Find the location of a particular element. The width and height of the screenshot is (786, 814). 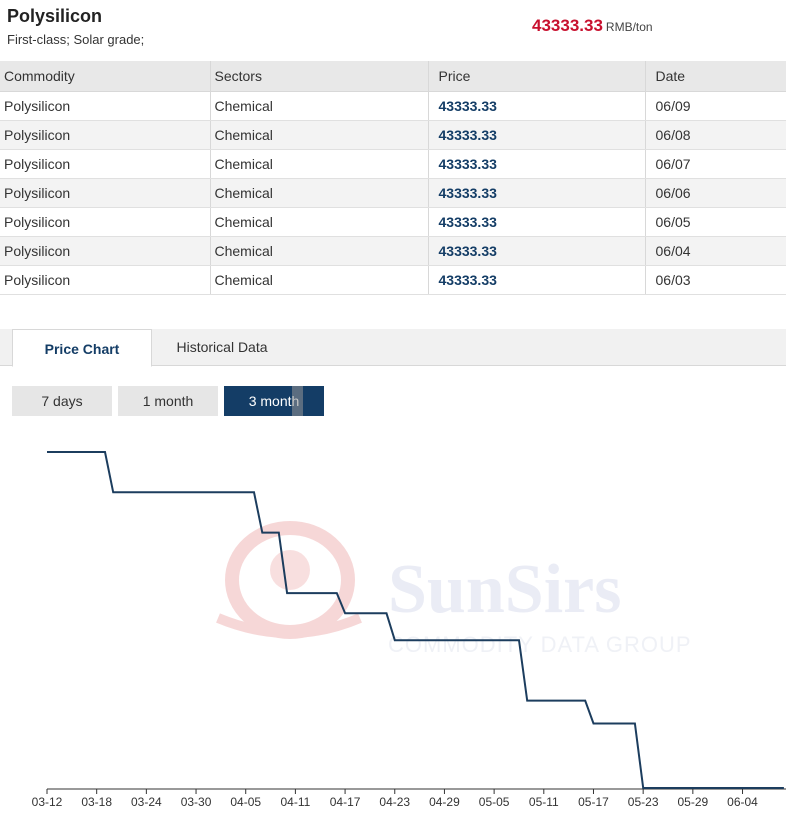

x-tick-label: 04-29 is located at coordinates (444, 802).